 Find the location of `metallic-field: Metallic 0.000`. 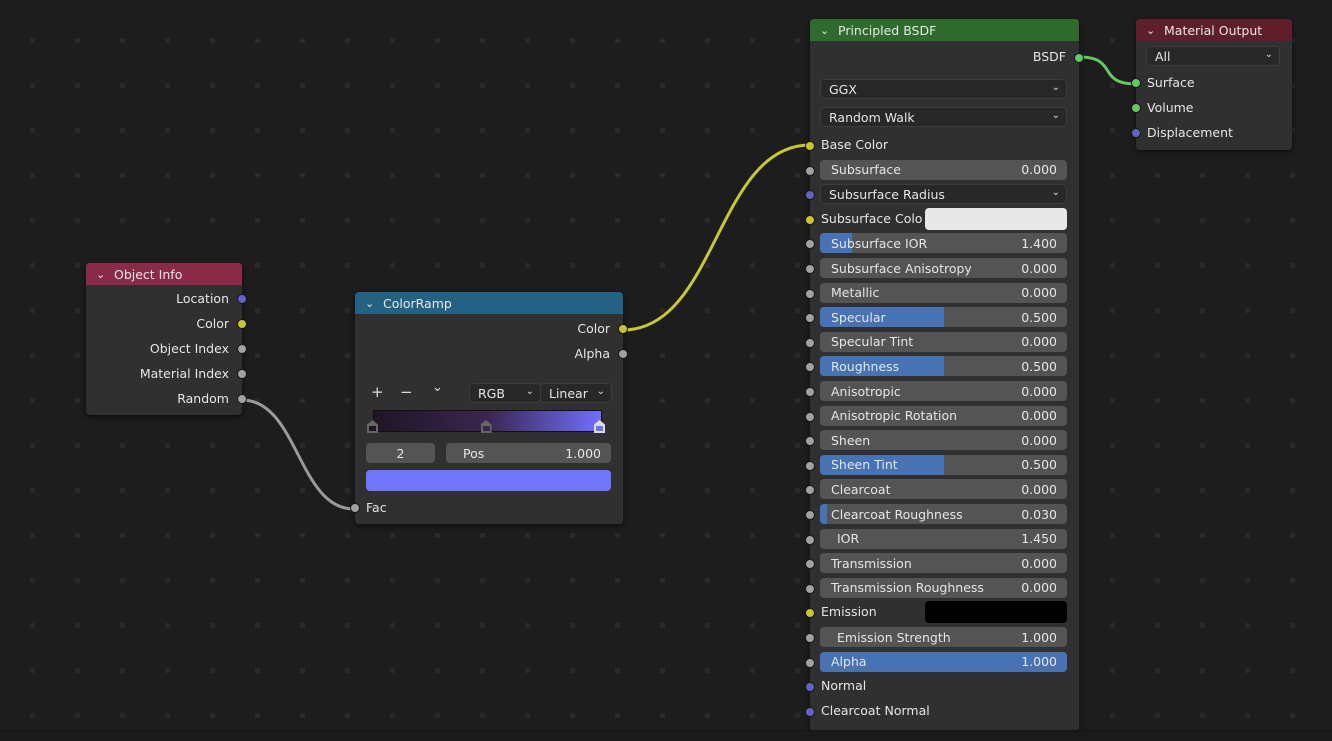

metallic-field: Metallic 0.000 is located at coordinates (943, 292).